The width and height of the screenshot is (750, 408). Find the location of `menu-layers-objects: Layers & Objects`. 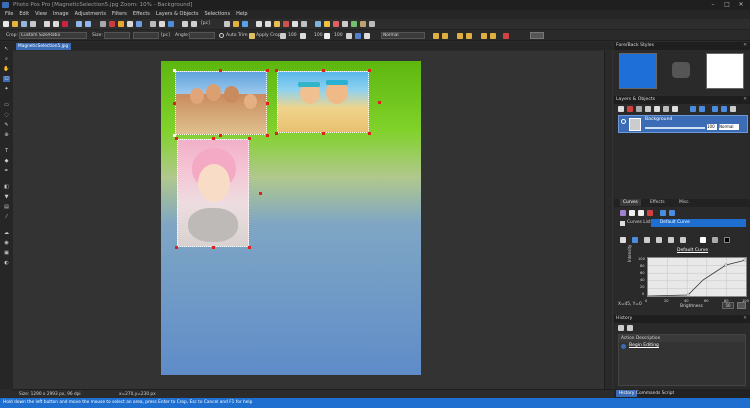

menu-layers-objects: Layers & Objects is located at coordinates (177, 14).